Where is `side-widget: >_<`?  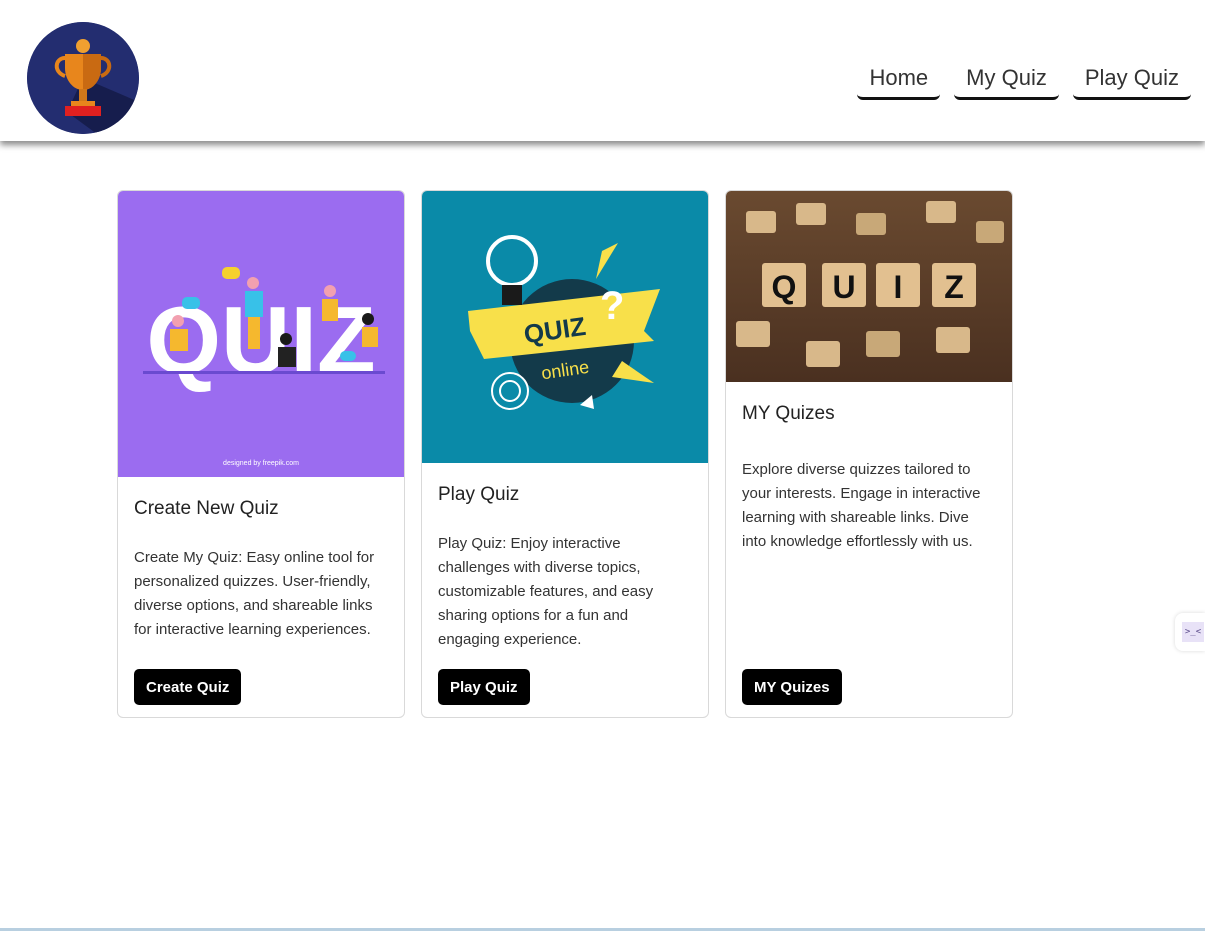 side-widget: >_< is located at coordinates (1190, 632).